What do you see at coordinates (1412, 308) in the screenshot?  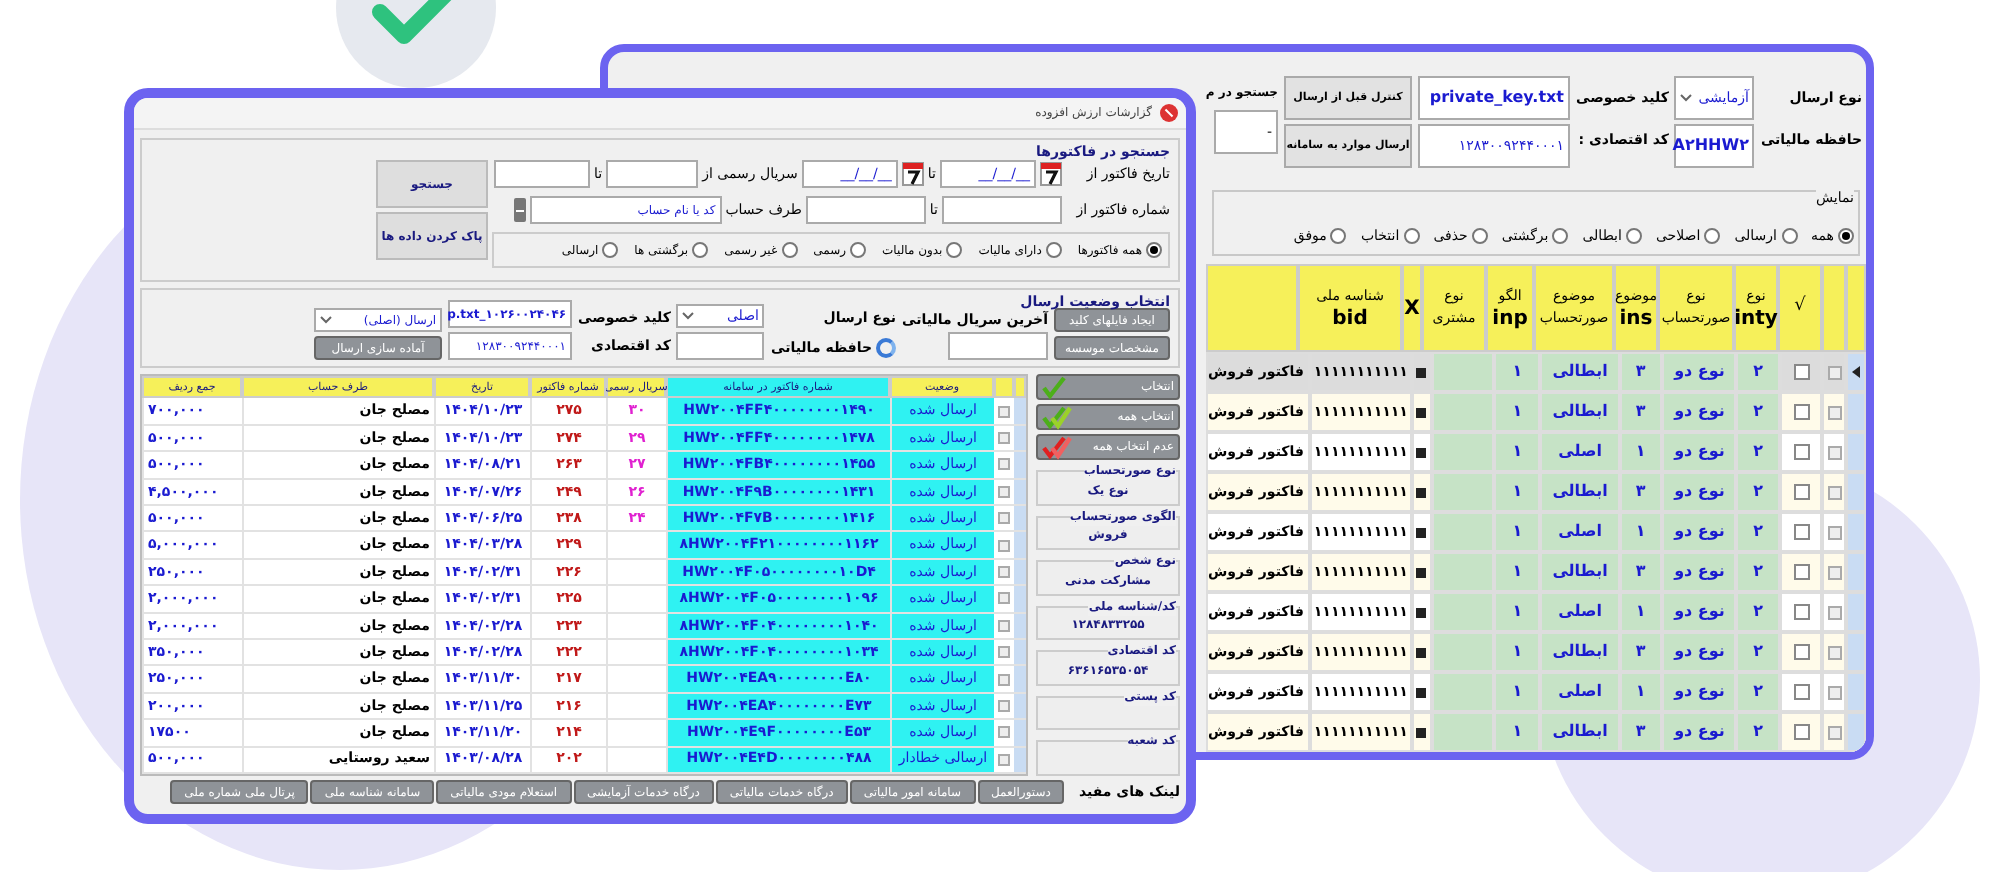 I see `column-header: X` at bounding box center [1412, 308].